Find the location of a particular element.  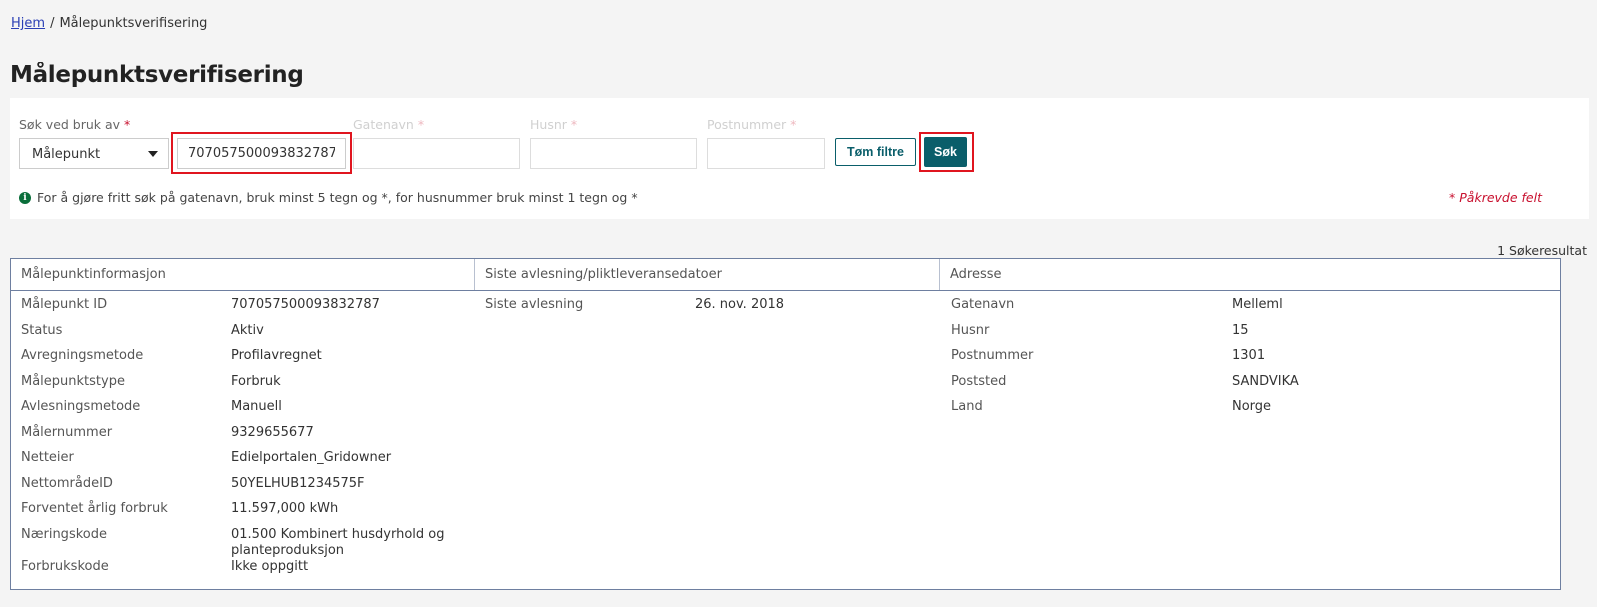

country-value: Norge is located at coordinates (1252, 406).